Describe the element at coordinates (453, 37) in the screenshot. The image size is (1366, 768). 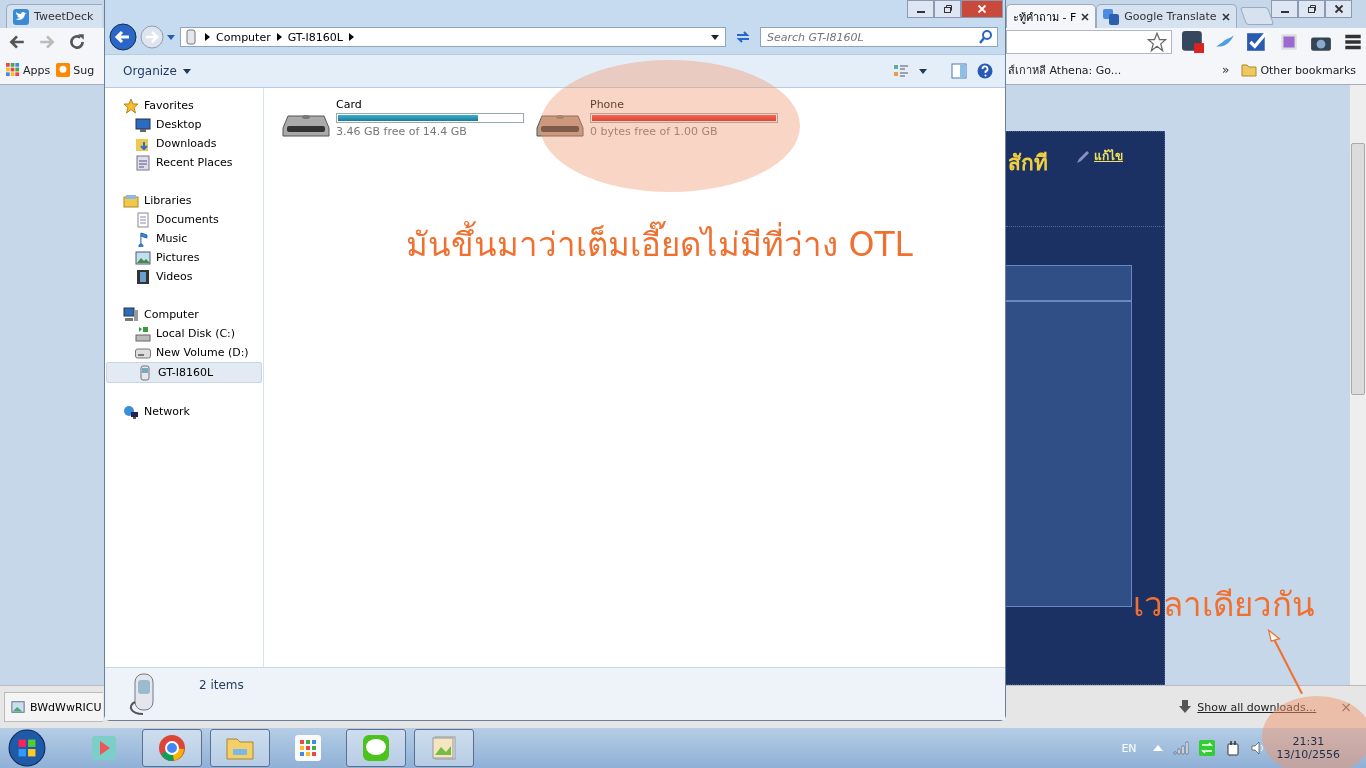
I see `address-bar: Computer GT-I8160L` at that location.